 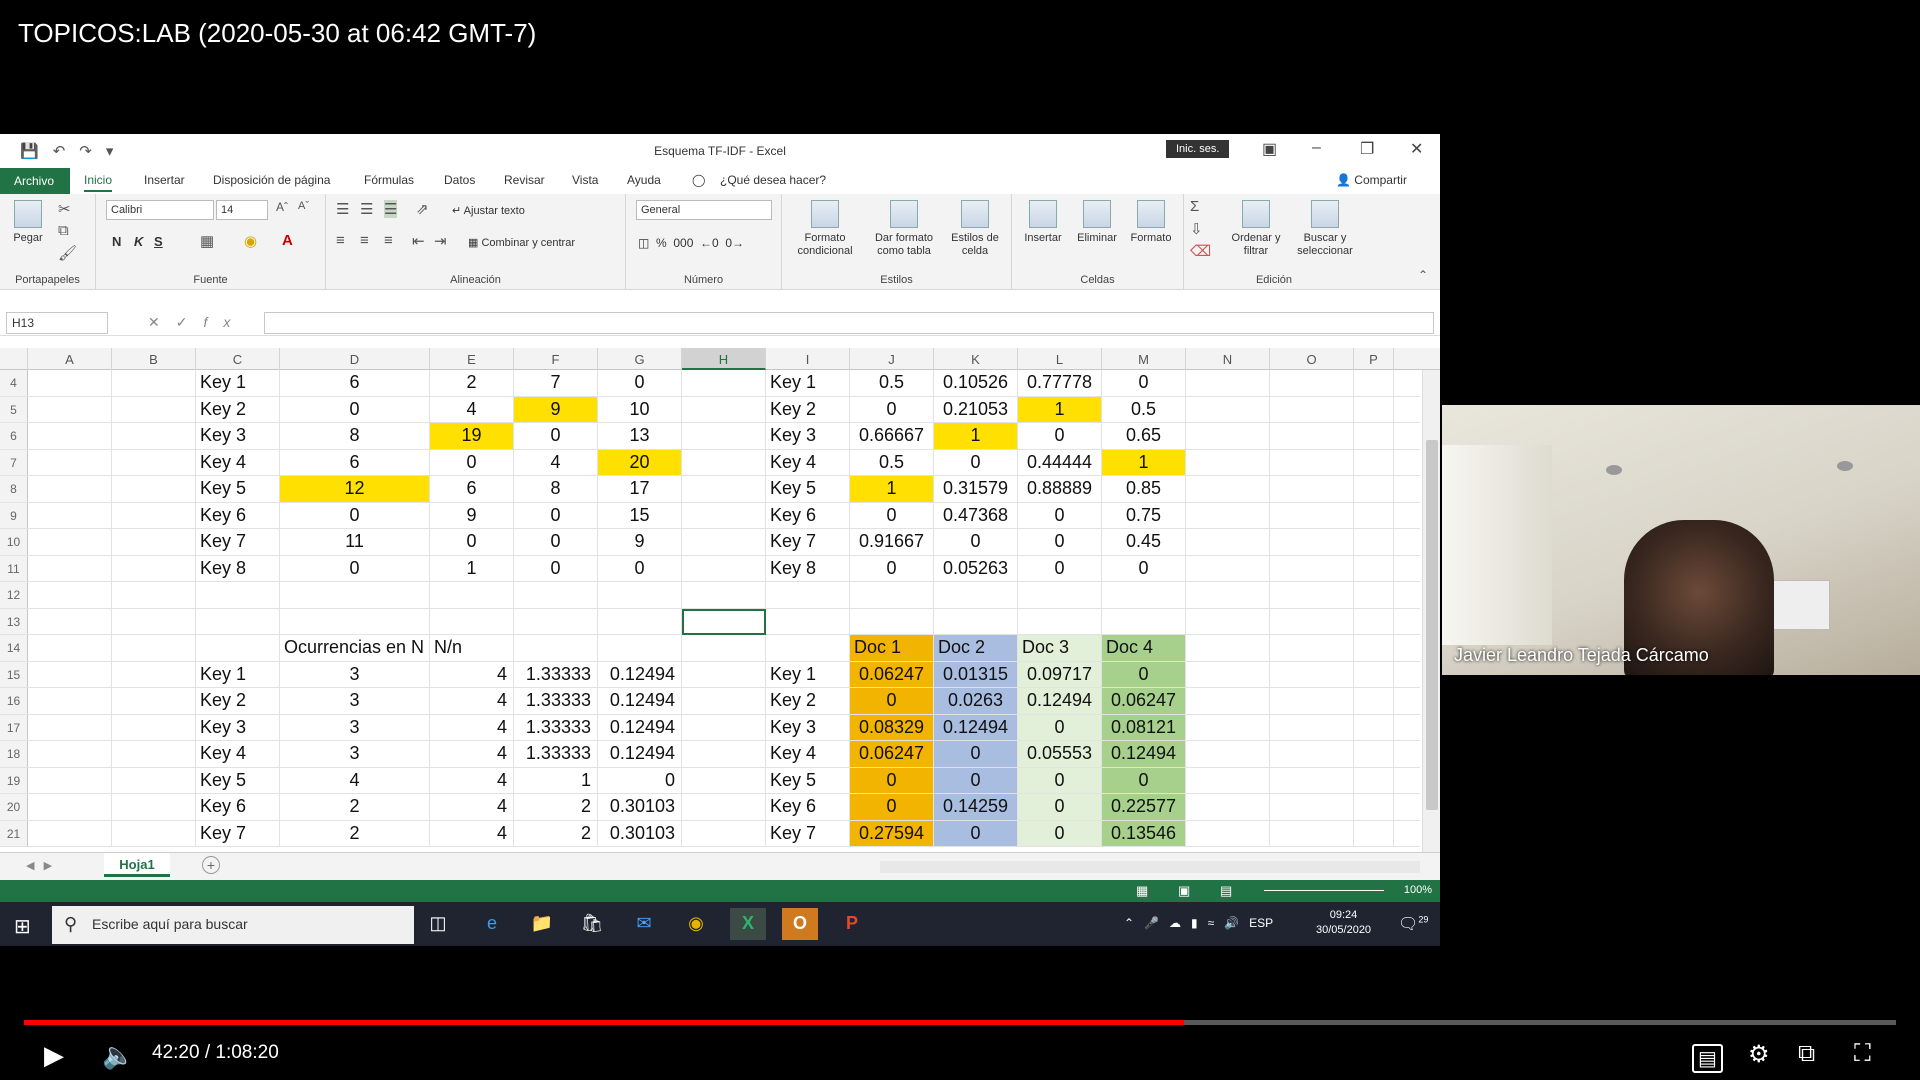 I want to click on cell-h10, so click(x=724, y=542).